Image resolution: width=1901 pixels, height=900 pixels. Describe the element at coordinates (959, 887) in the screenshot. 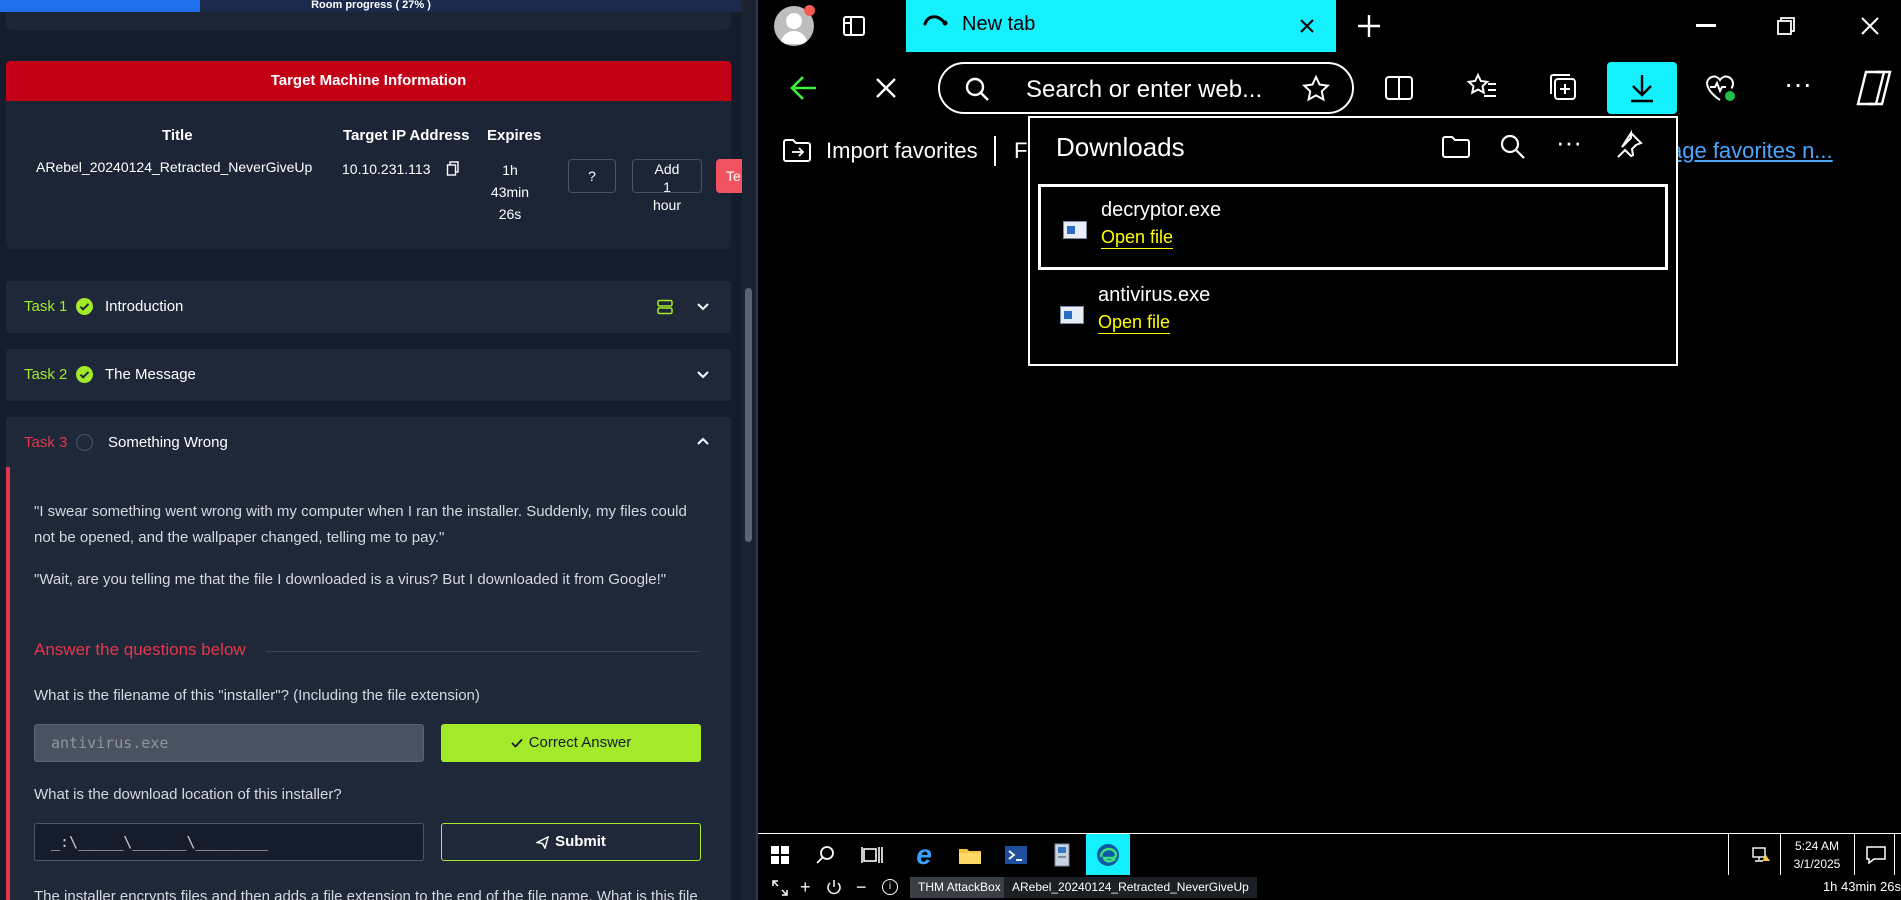

I see `attackbox-tab: THM AttackBox` at that location.